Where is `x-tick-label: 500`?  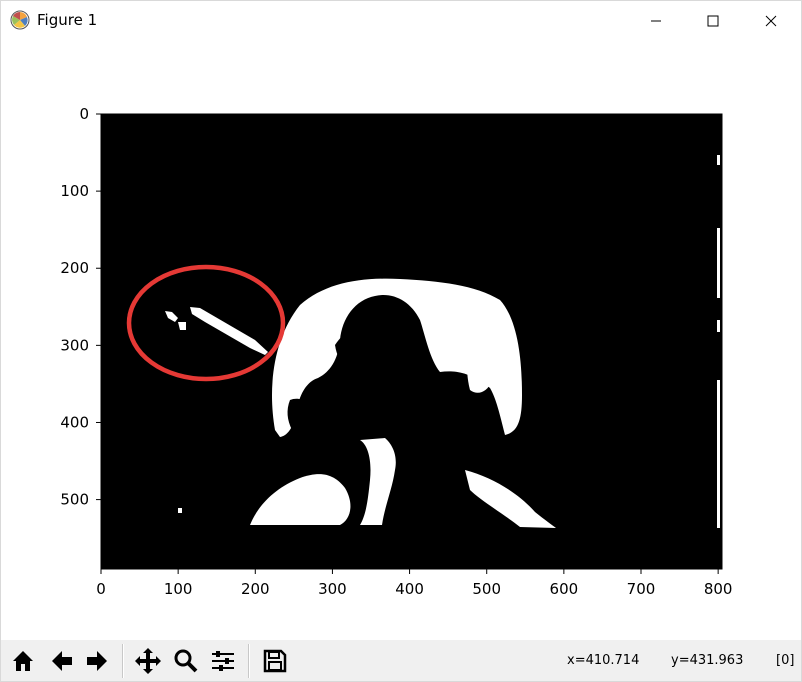 x-tick-label: 500 is located at coordinates (486, 589).